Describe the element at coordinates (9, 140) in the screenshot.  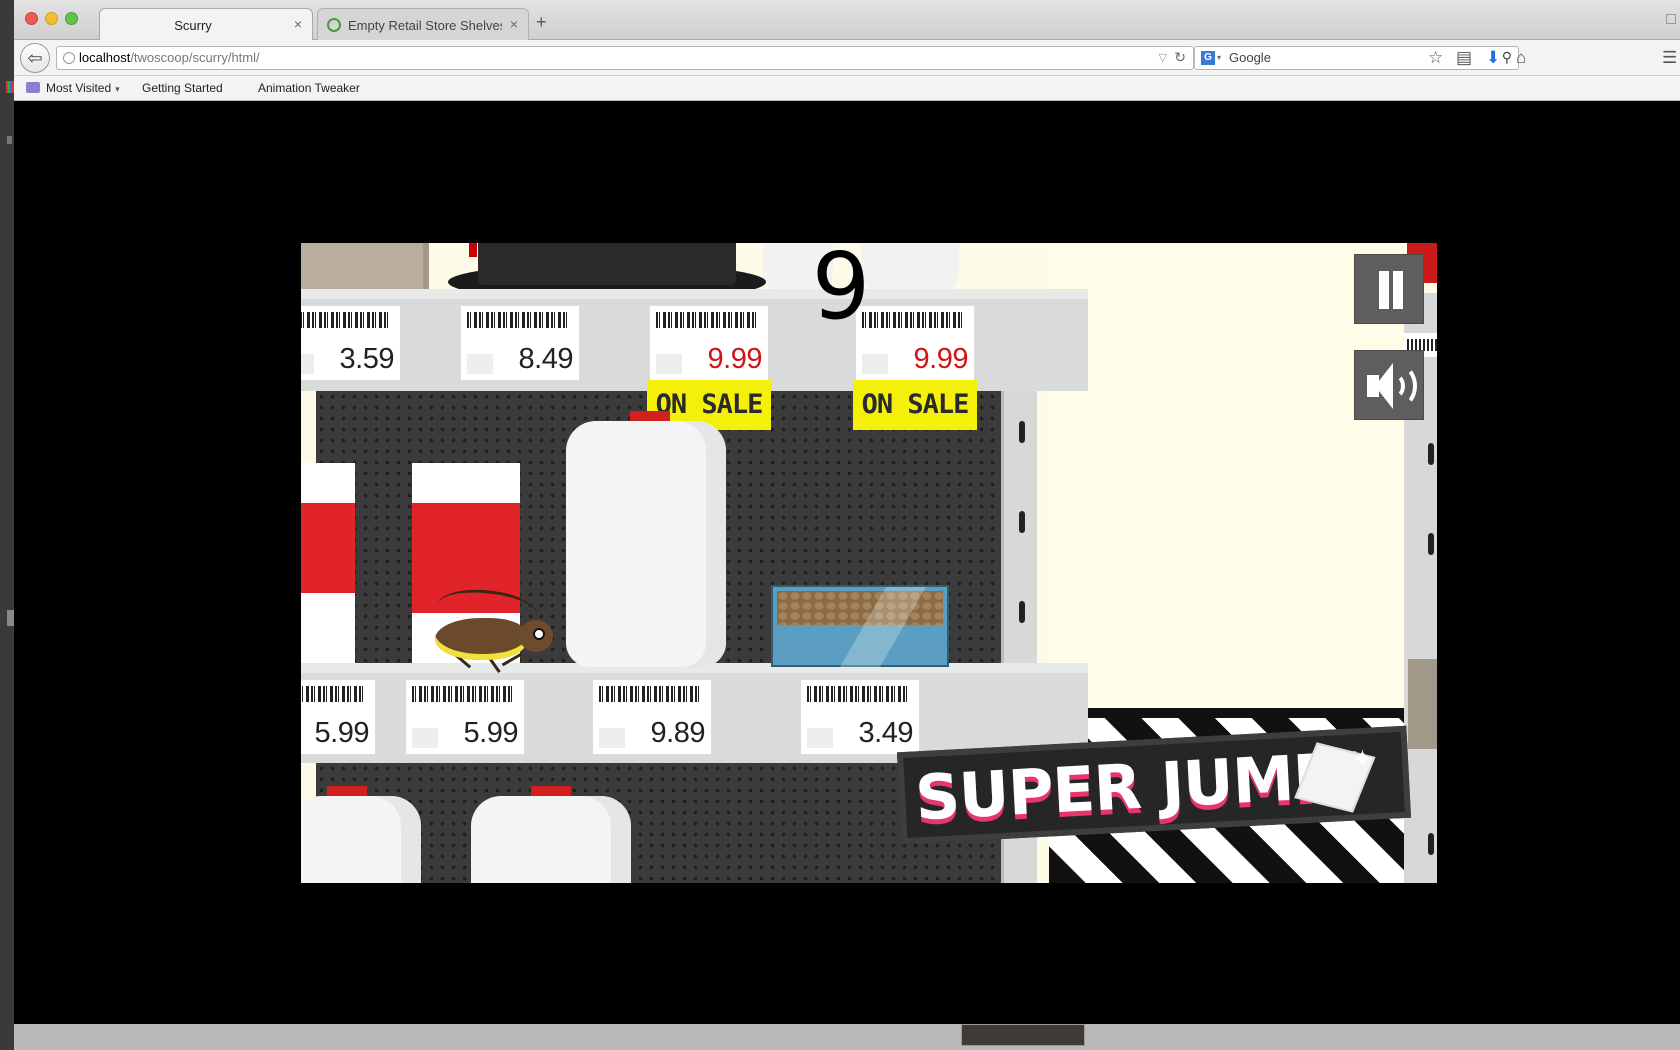
I see `strip-marker` at that location.